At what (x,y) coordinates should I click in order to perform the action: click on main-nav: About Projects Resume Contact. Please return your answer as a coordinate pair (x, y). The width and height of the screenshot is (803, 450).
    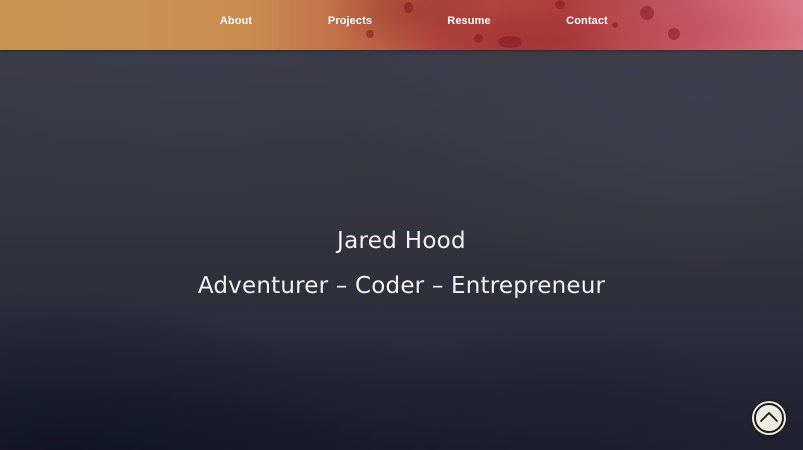
    Looking at the image, I should click on (401, 22).